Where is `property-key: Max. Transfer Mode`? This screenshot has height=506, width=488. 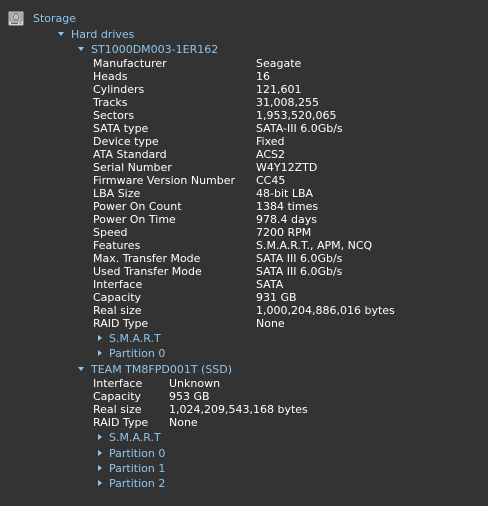 property-key: Max. Transfer Mode is located at coordinates (147, 258).